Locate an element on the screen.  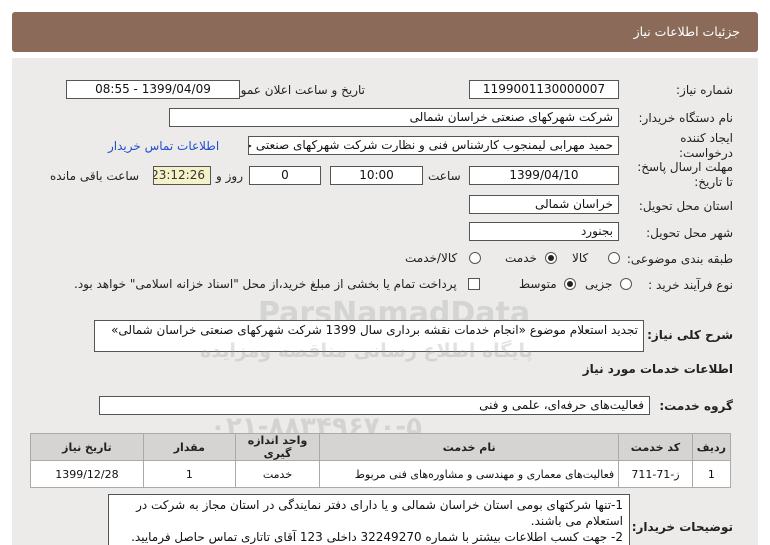
province-field: خراسان شمالی is located at coordinates (544, 204).